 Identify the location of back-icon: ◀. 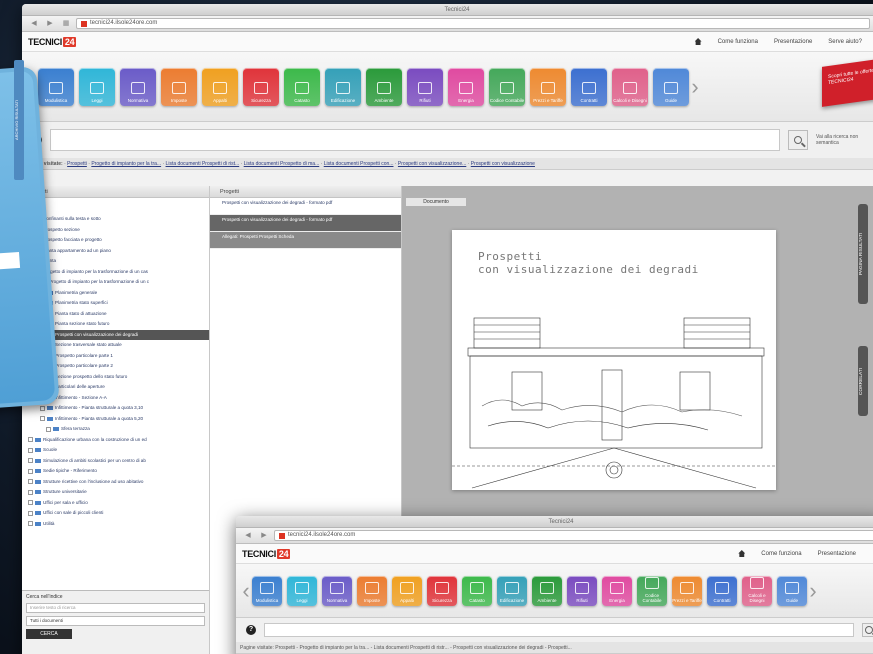
(34, 24).